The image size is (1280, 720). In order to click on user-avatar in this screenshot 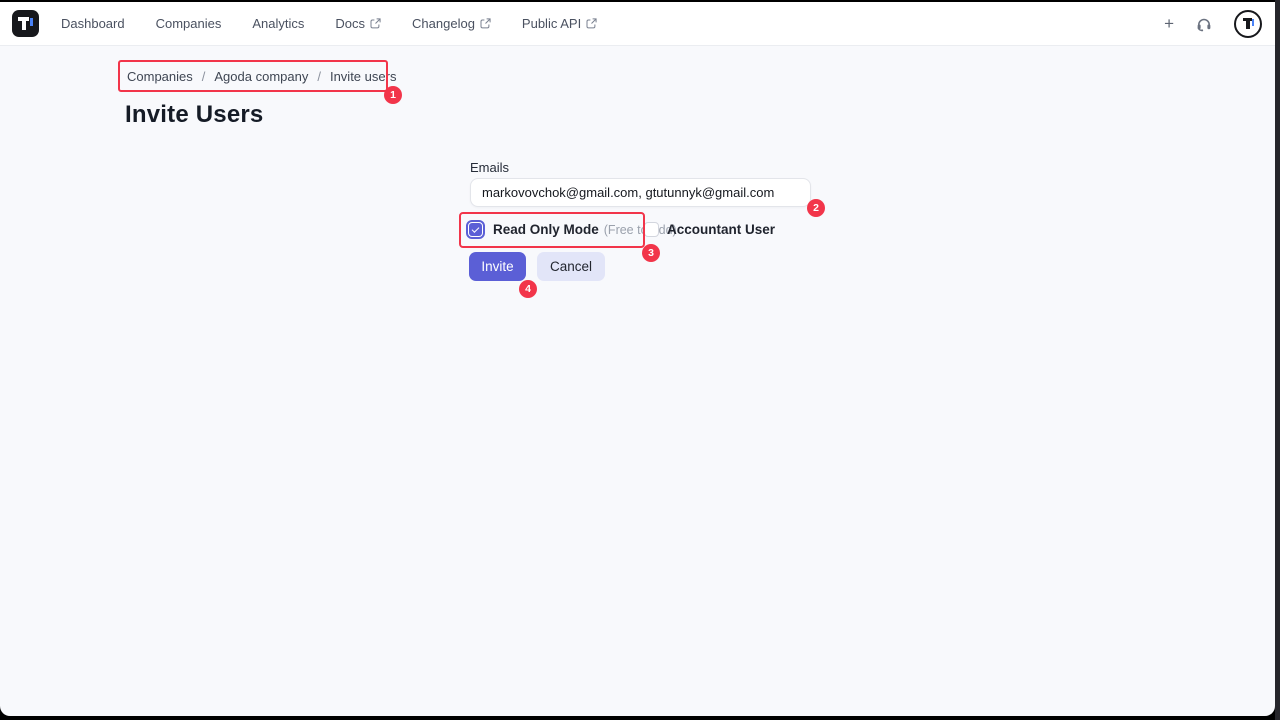, I will do `click(1248, 23)`.